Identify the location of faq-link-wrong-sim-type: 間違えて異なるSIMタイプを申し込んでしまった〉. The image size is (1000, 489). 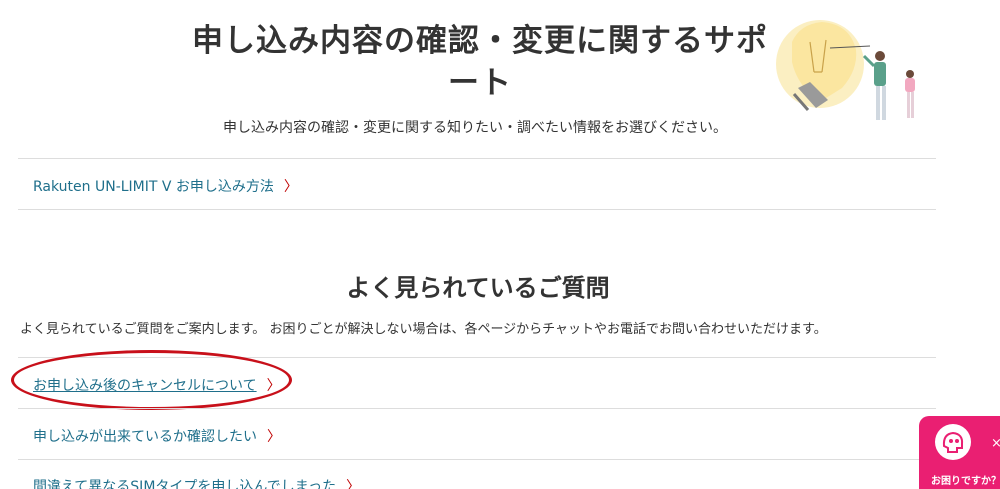
(196, 482).